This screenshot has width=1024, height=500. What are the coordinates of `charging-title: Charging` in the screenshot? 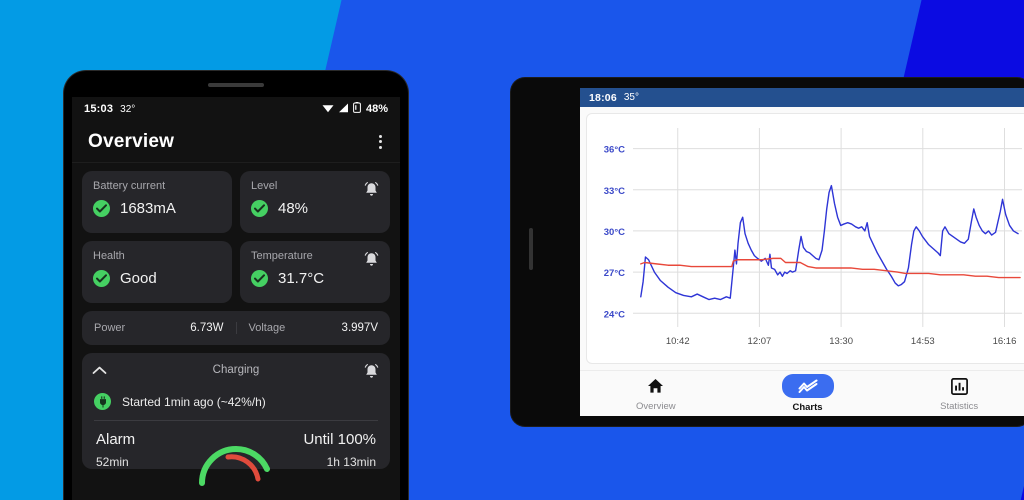 It's located at (236, 370).